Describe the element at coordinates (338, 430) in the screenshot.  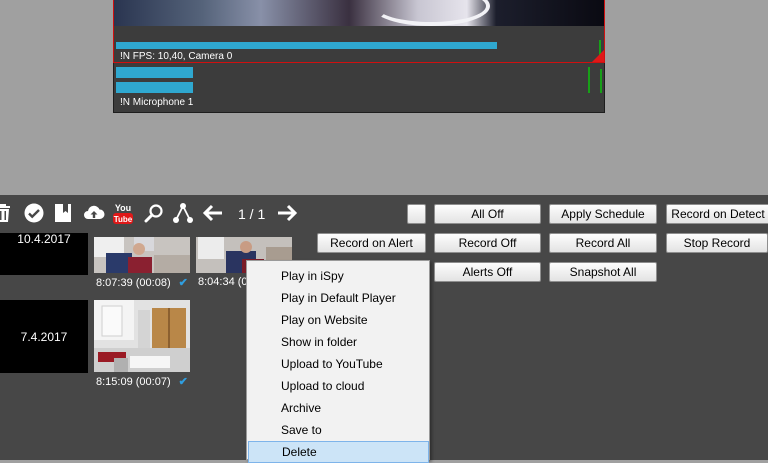
I see `menu-item-save-to: Save to` at that location.